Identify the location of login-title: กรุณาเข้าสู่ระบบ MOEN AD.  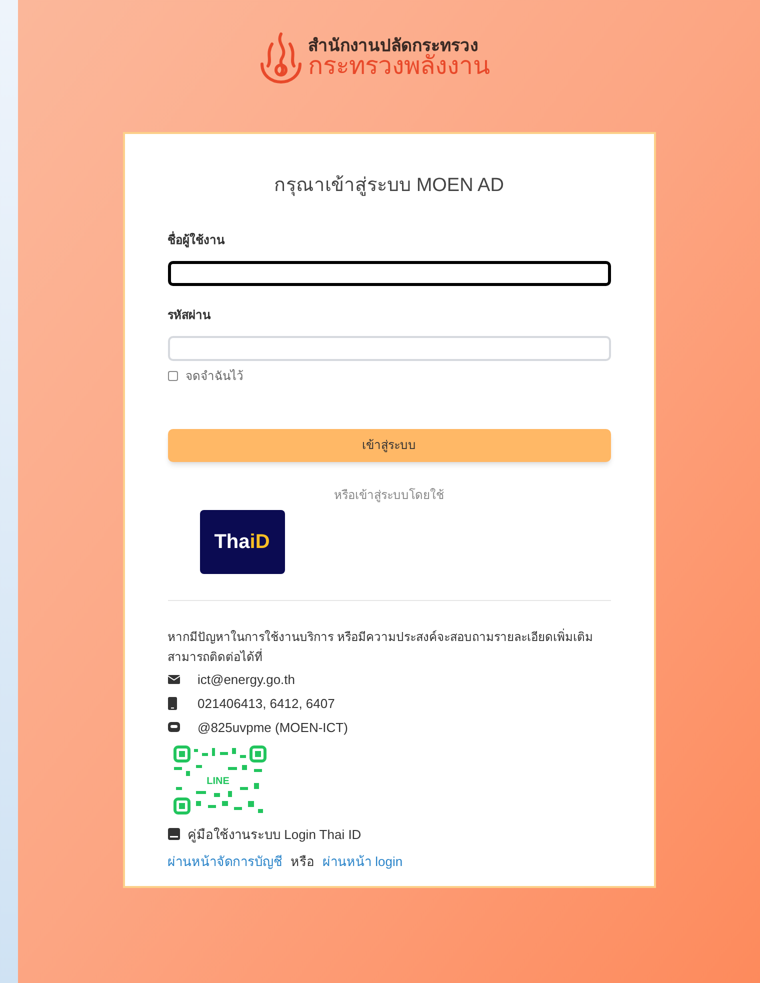
(389, 186).